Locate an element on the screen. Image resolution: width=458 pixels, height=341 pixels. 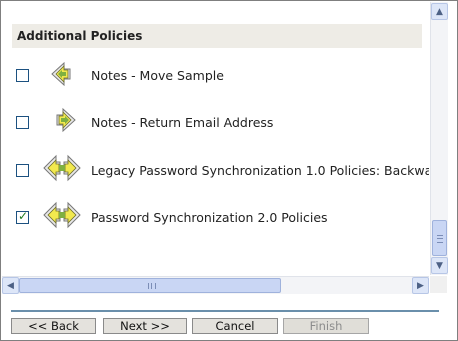
finish-button: Finish is located at coordinates (326, 326).